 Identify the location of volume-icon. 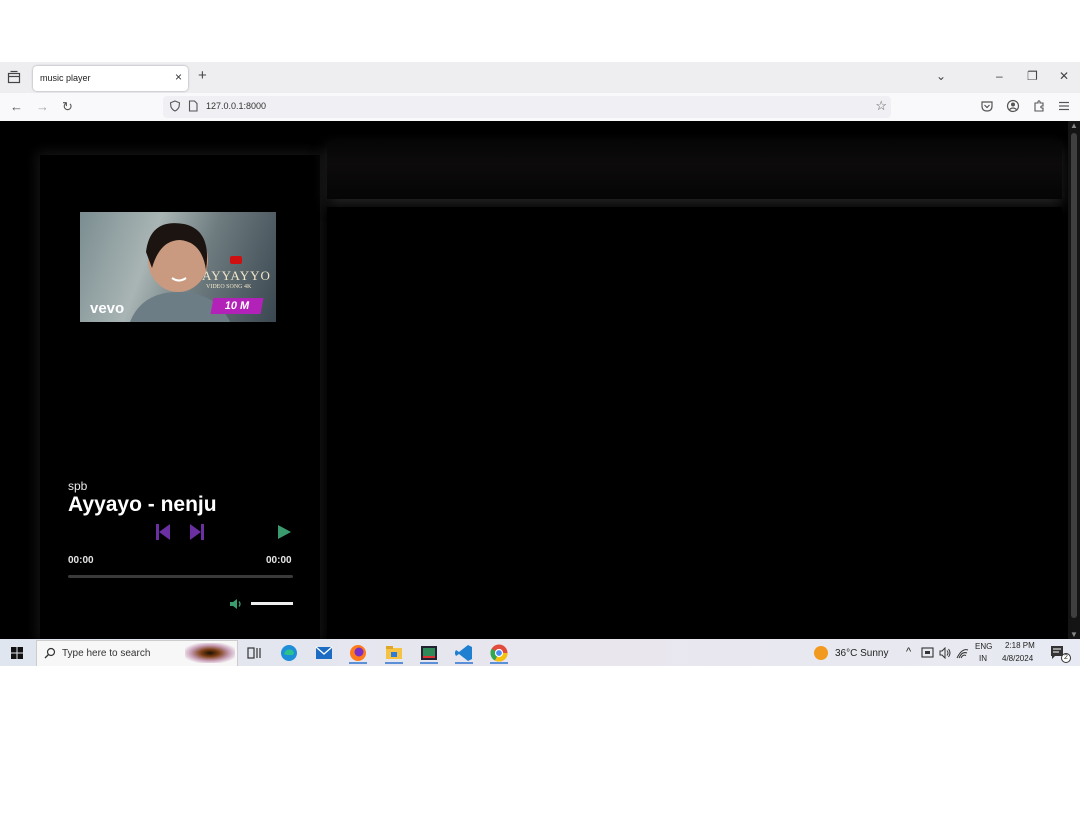
(236, 604).